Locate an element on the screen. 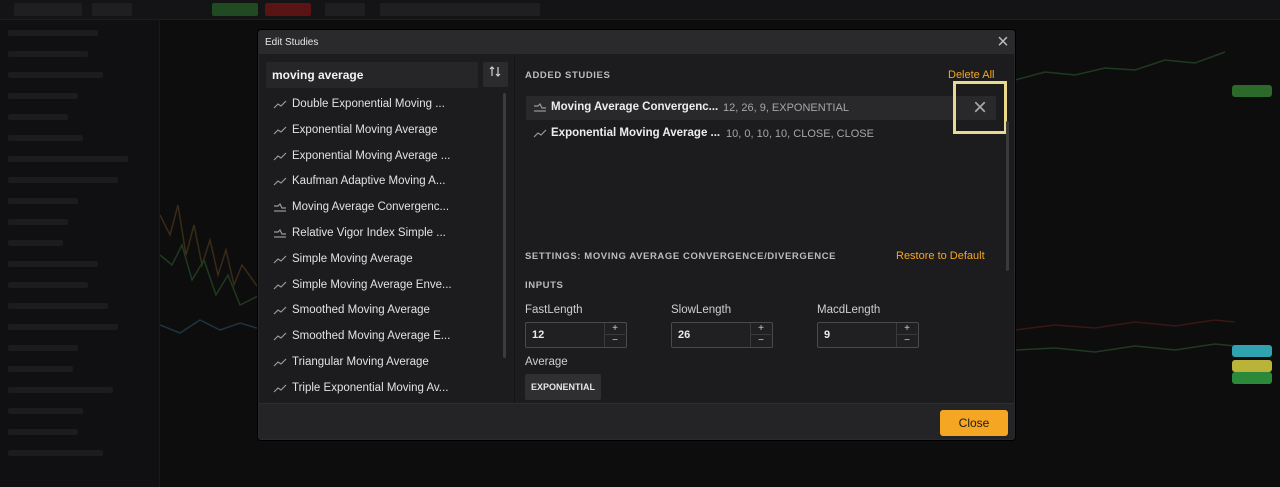  fastlength-label: FastLength is located at coordinates (554, 310).